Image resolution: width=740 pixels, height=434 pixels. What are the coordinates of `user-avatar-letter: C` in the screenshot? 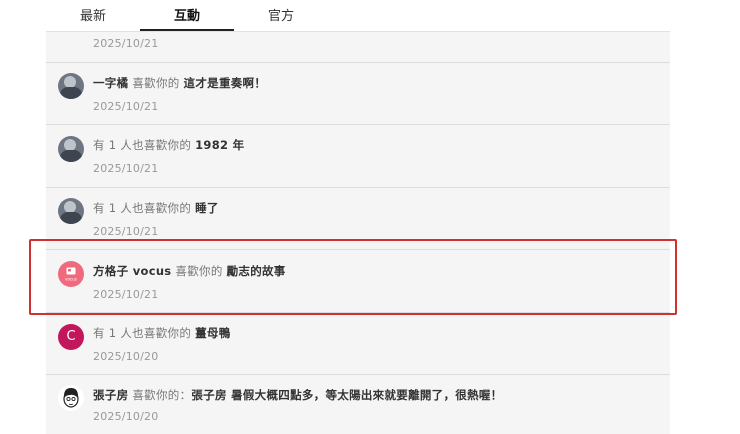 It's located at (71, 337).